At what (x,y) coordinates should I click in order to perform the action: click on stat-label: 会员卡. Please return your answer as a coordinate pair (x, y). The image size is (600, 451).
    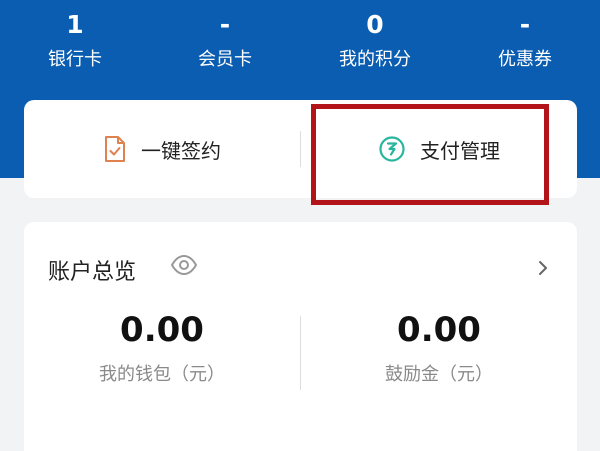
    Looking at the image, I should click on (225, 59).